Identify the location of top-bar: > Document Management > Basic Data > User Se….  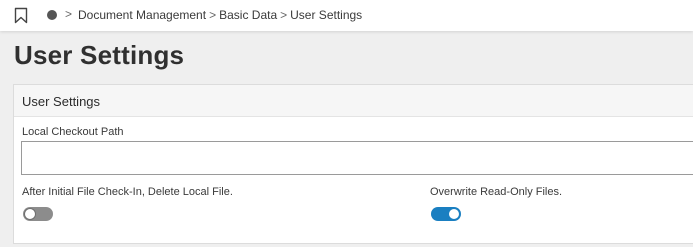
(346, 15).